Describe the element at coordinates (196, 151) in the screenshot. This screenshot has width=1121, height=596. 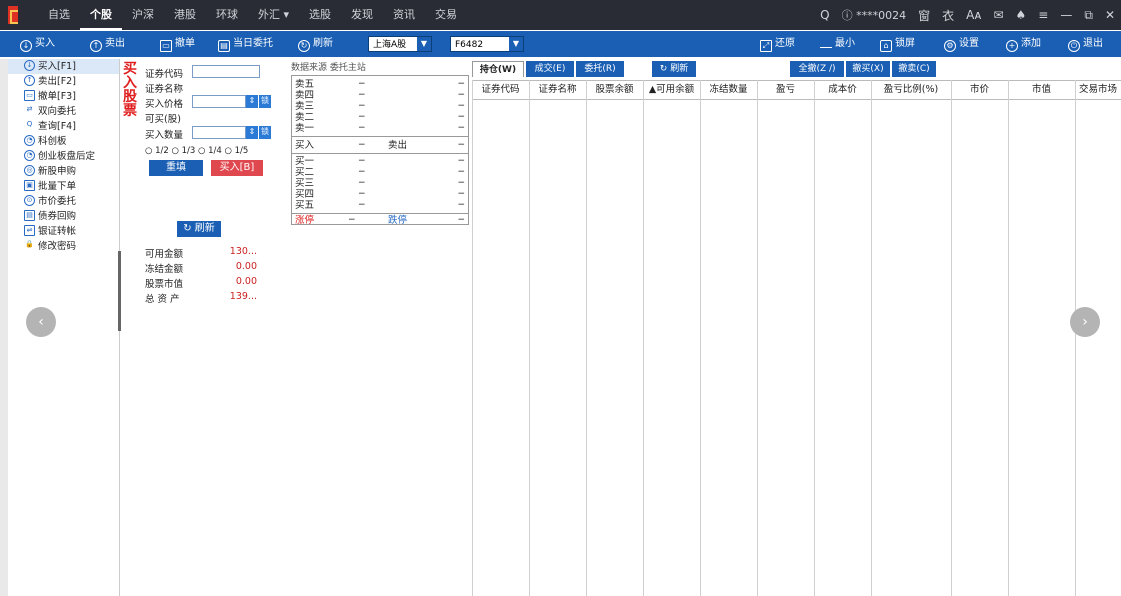
I see `quantity-ratio-options: ○ 1/2 ○ 1/3 ○ 1/4 ○ 1/5` at that location.